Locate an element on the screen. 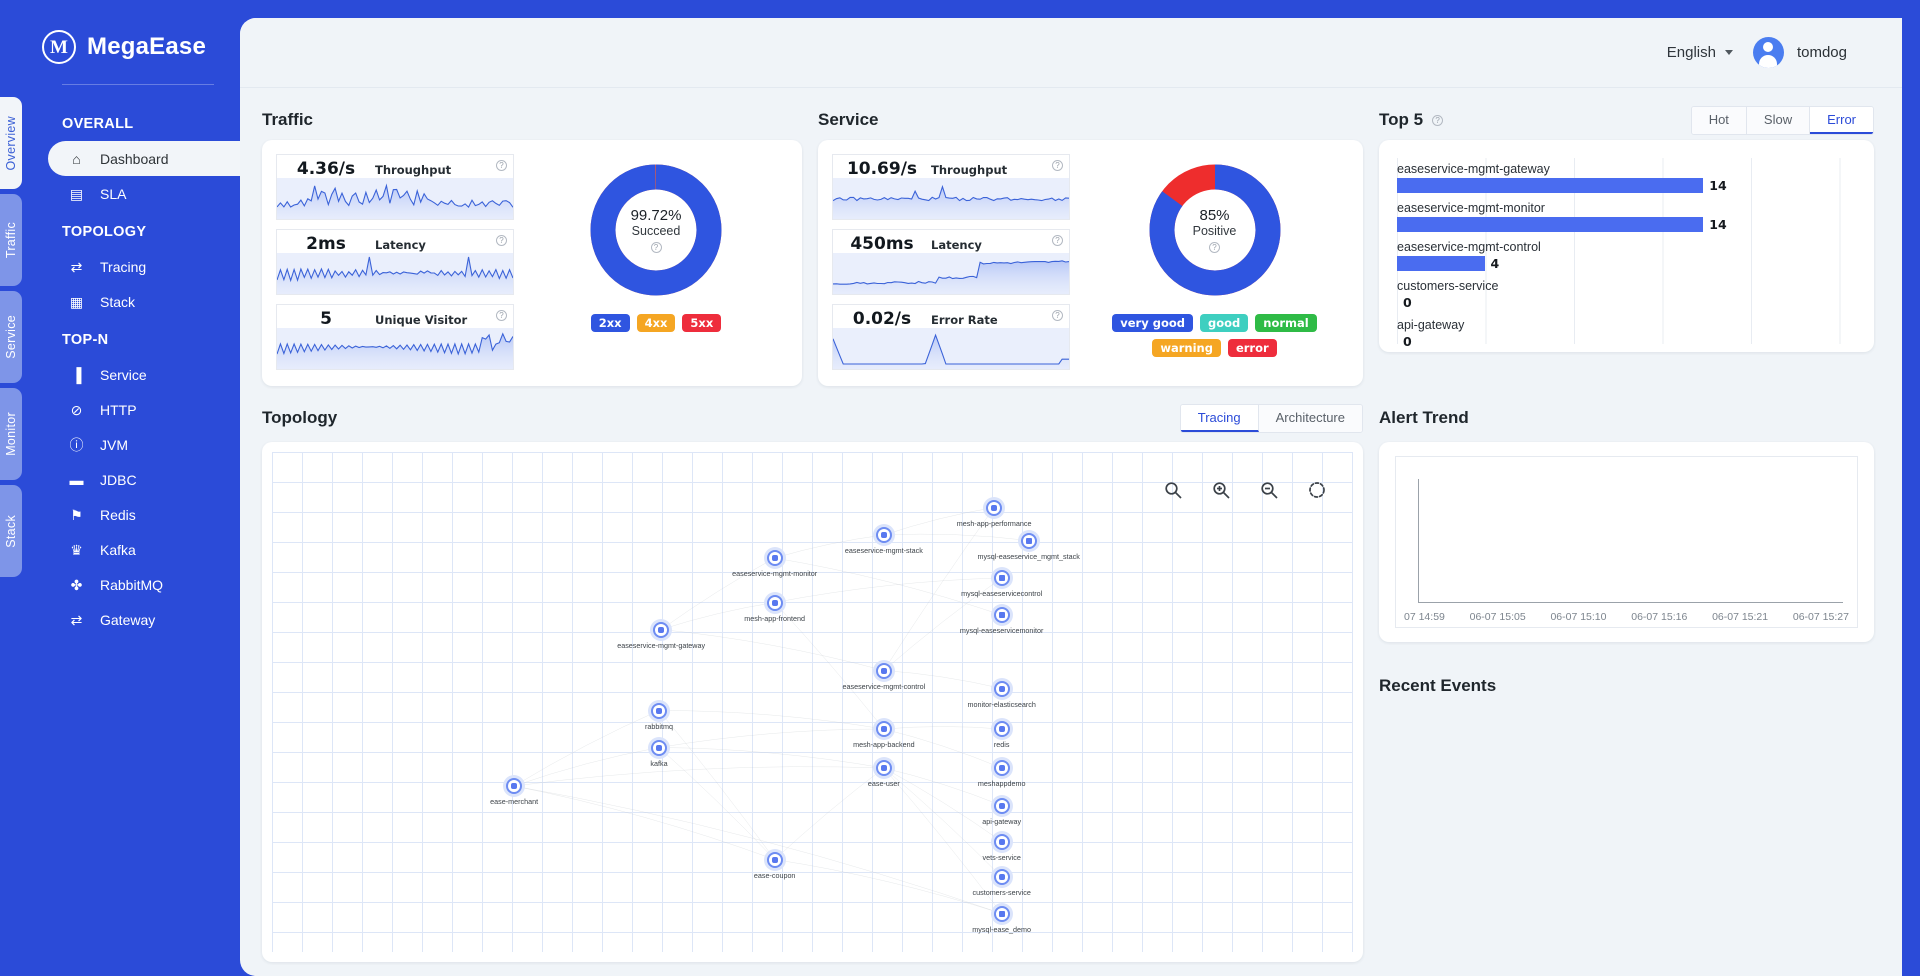 The image size is (1920, 976). vertical-tab-overview: Overview is located at coordinates (11, 143).